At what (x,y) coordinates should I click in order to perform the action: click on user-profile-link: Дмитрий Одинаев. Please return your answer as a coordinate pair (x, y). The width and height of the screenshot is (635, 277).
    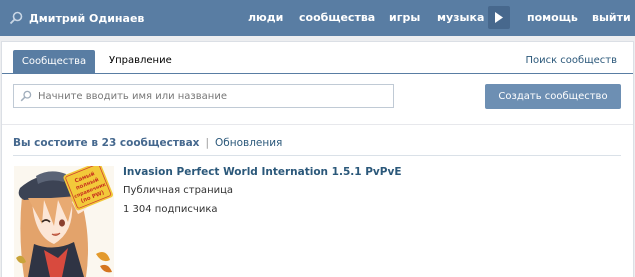
    Looking at the image, I should click on (76, 18).